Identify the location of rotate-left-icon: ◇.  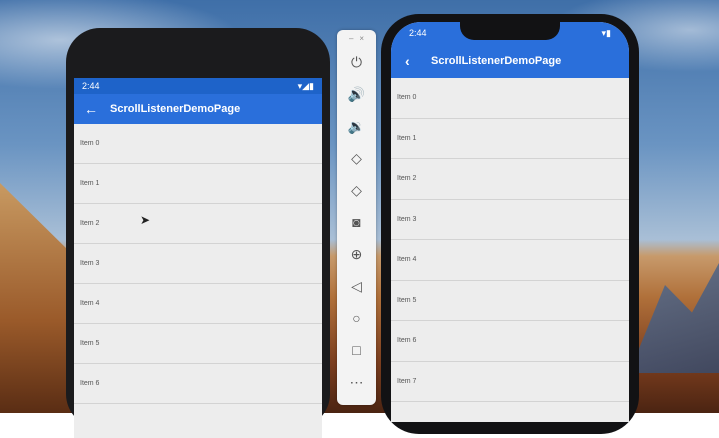
(356, 157).